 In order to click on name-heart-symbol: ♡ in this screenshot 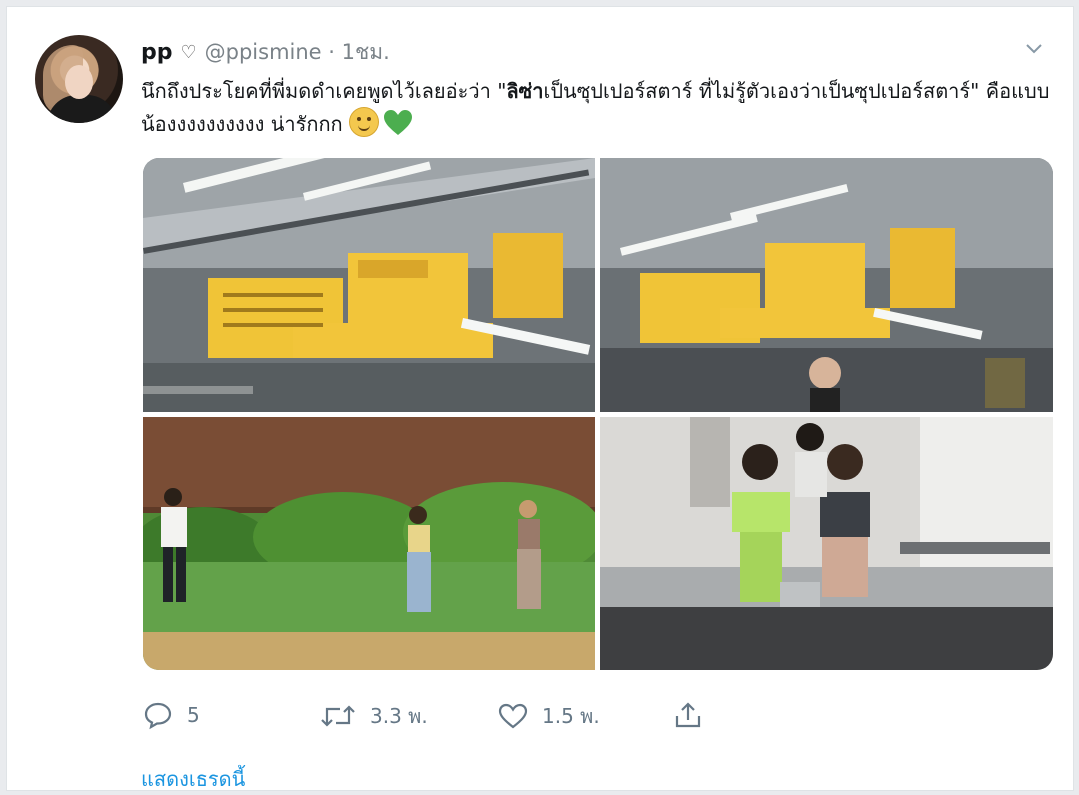, I will do `click(188, 52)`.